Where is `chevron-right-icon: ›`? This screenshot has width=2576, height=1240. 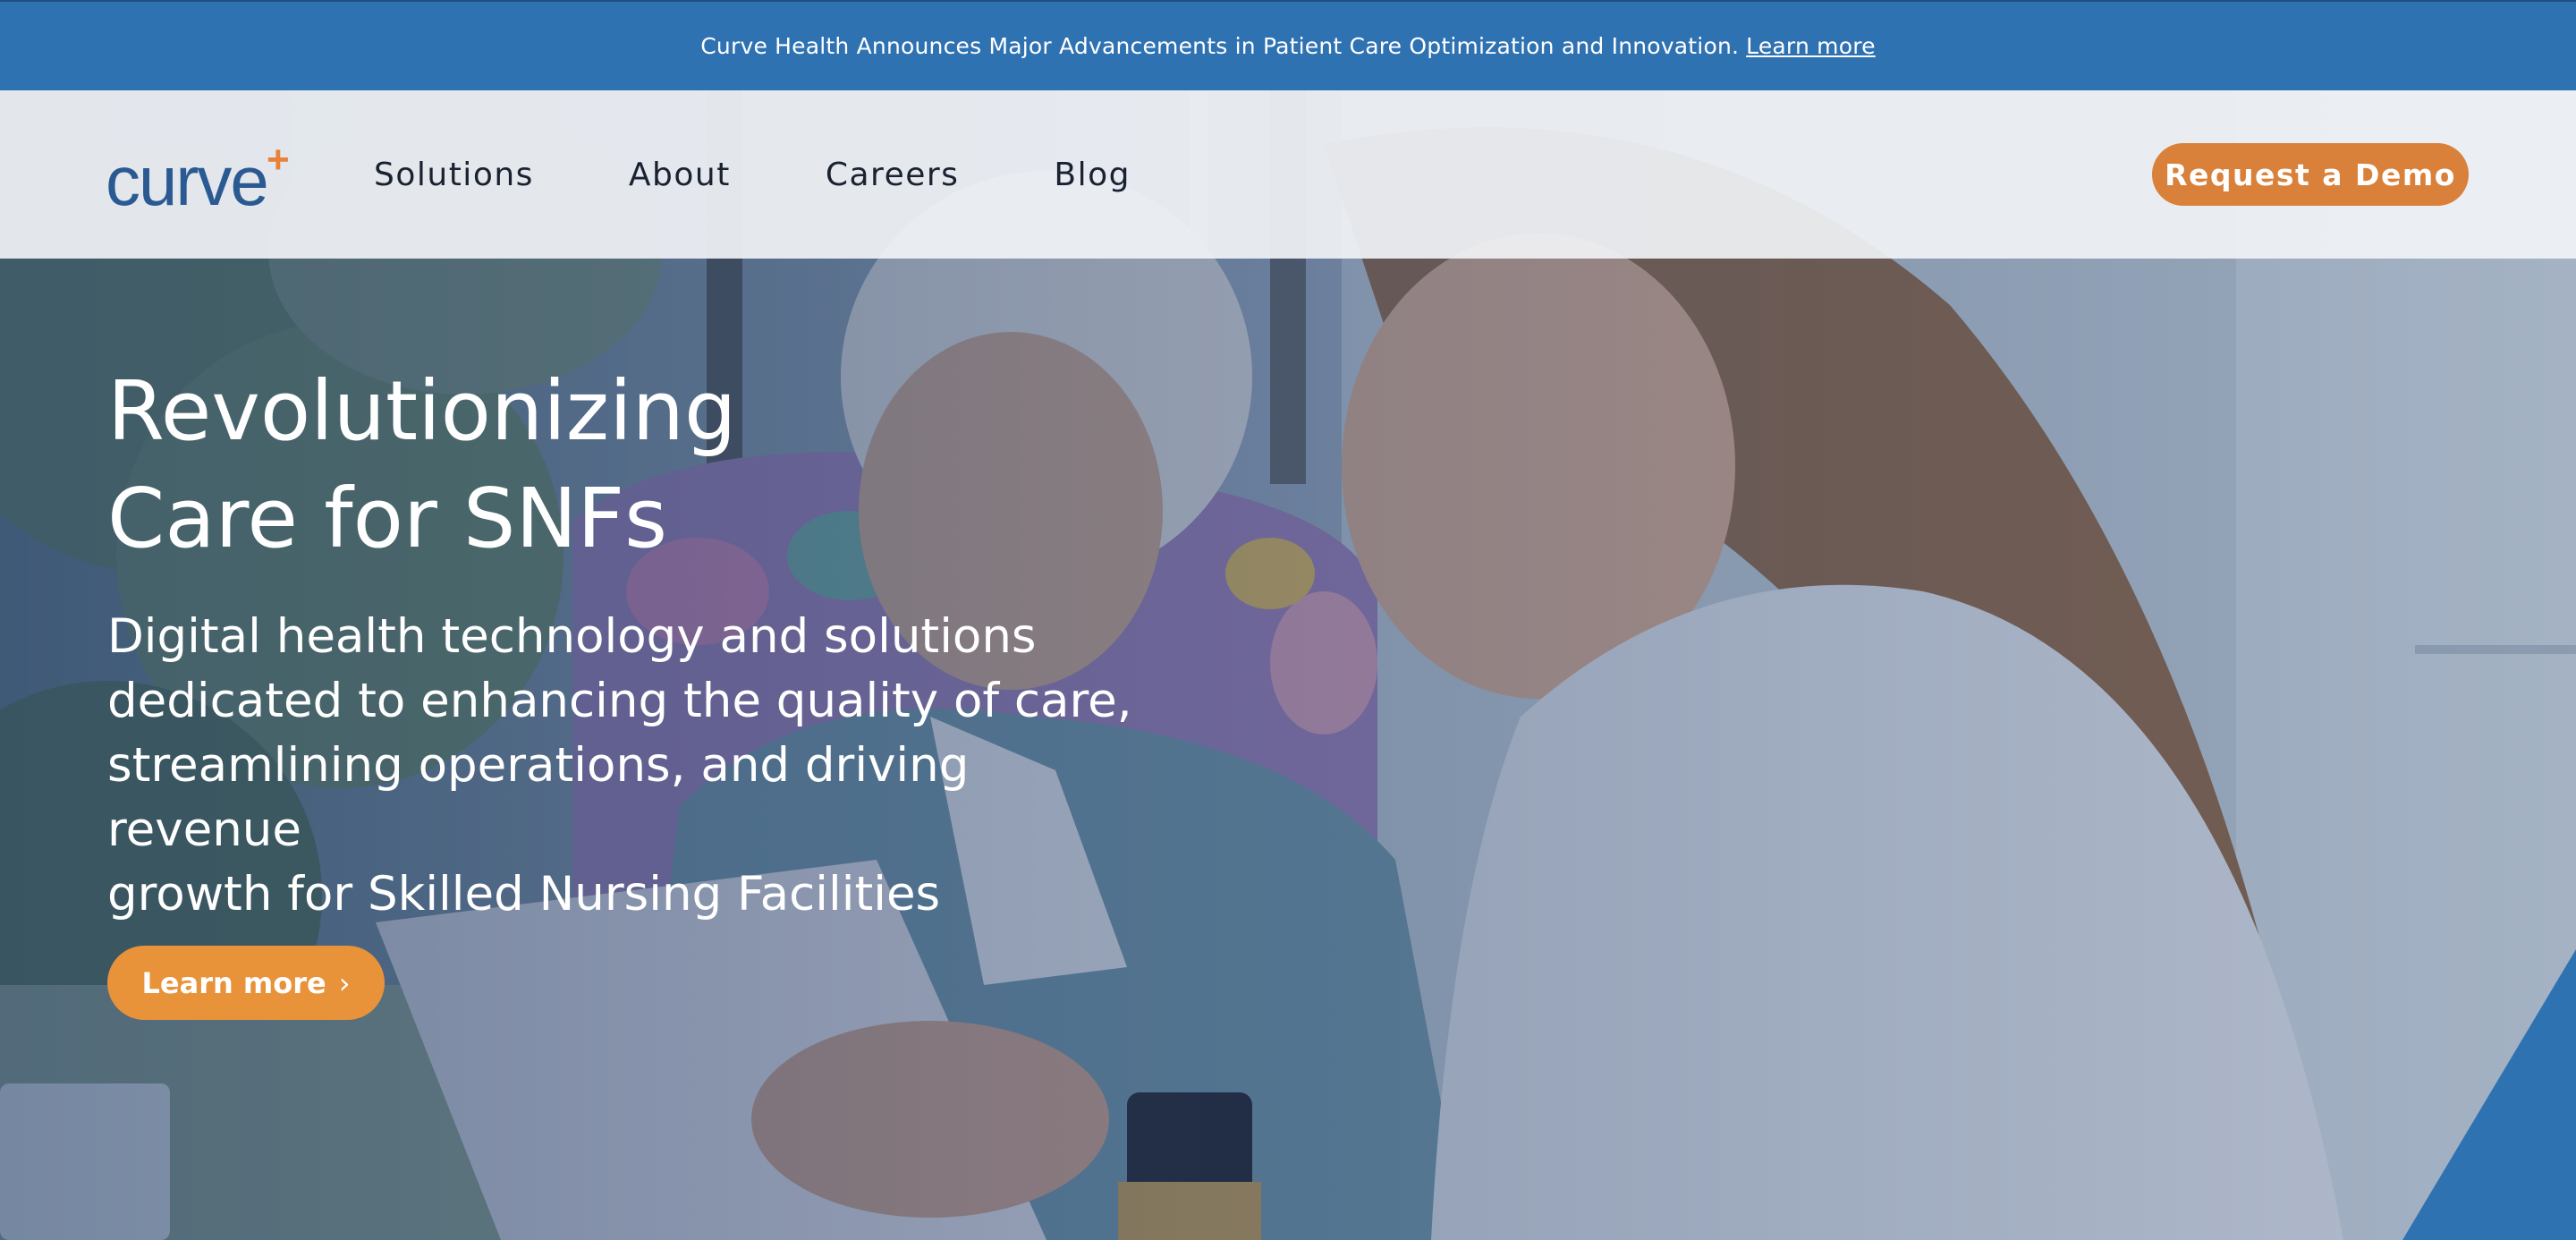
chevron-right-icon: › is located at coordinates (344, 982).